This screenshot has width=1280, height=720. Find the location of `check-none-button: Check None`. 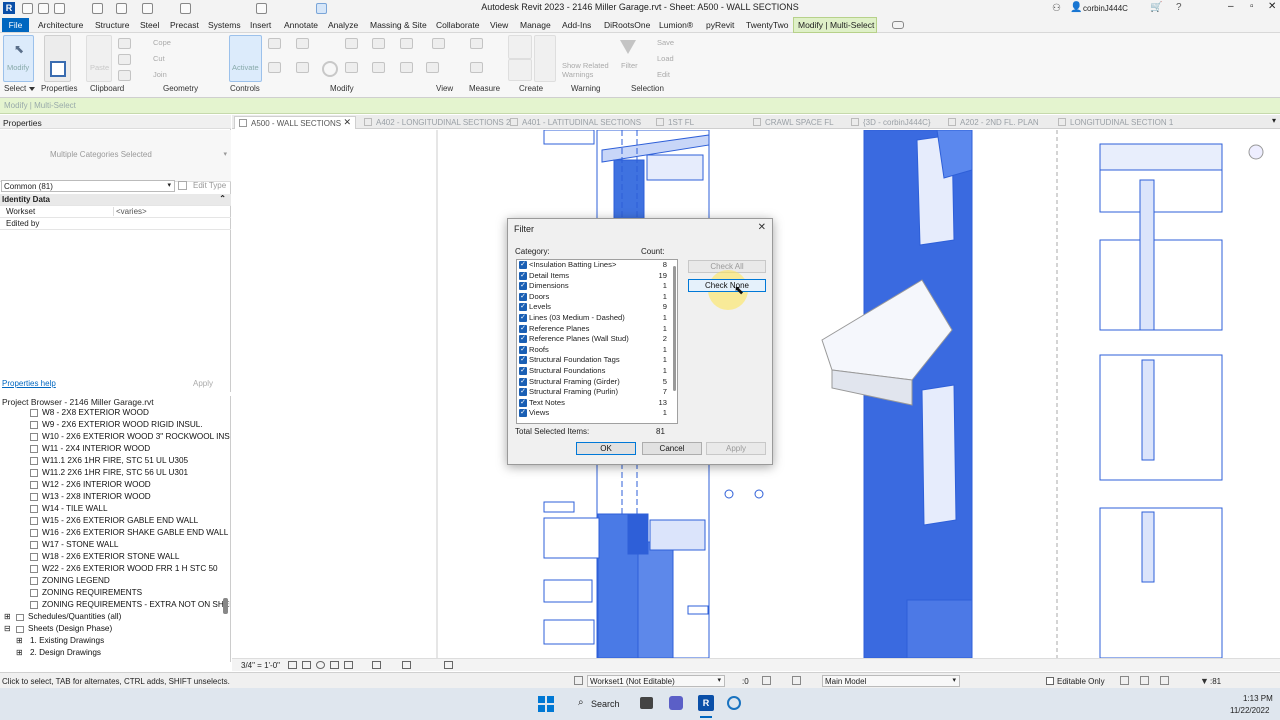

check-none-button: Check None is located at coordinates (727, 285).